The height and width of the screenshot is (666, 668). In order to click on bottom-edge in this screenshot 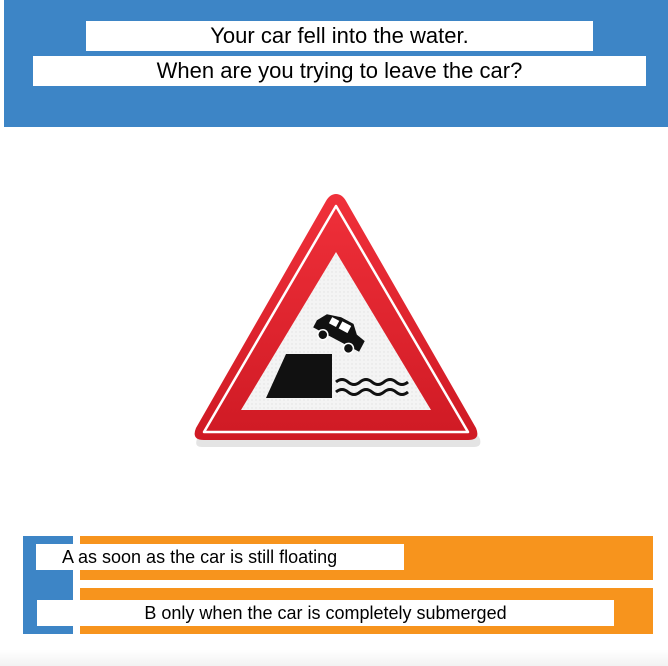, I will do `click(334, 658)`.